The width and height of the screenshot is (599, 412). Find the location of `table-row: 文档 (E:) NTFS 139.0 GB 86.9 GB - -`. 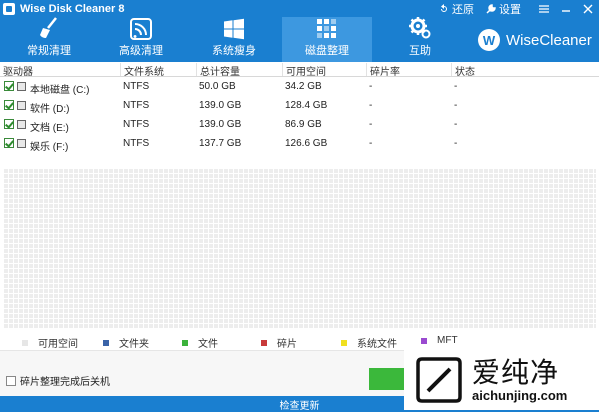

table-row: 文档 (E:) NTFS 139.0 GB 86.9 GB - - is located at coordinates (299, 124).